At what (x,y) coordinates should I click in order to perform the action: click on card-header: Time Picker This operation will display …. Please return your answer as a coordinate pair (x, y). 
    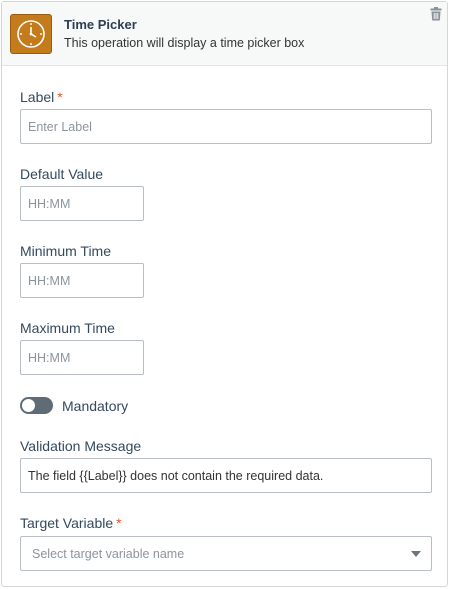
    Looking at the image, I should click on (224, 34).